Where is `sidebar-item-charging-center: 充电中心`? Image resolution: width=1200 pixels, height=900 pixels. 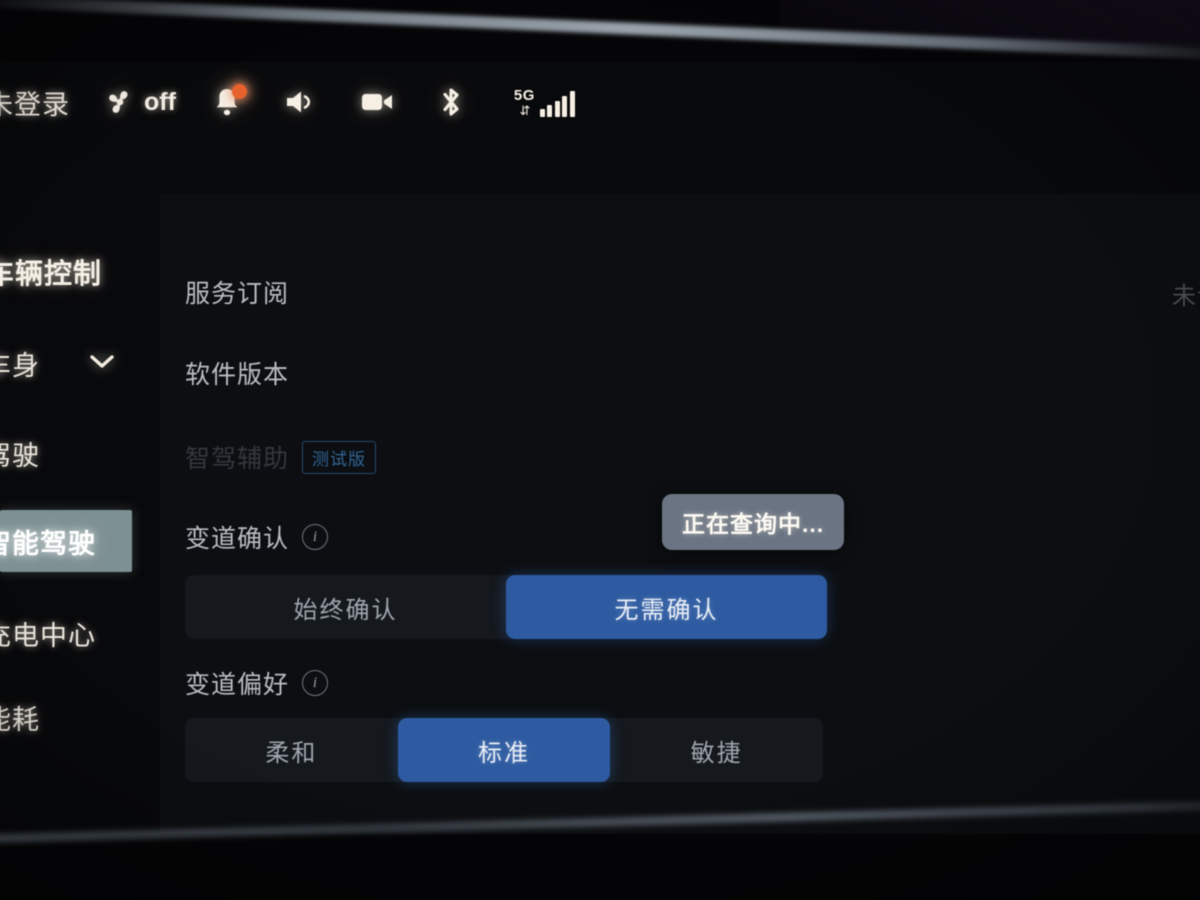 sidebar-item-charging-center: 充电中心 is located at coordinates (66, 633).